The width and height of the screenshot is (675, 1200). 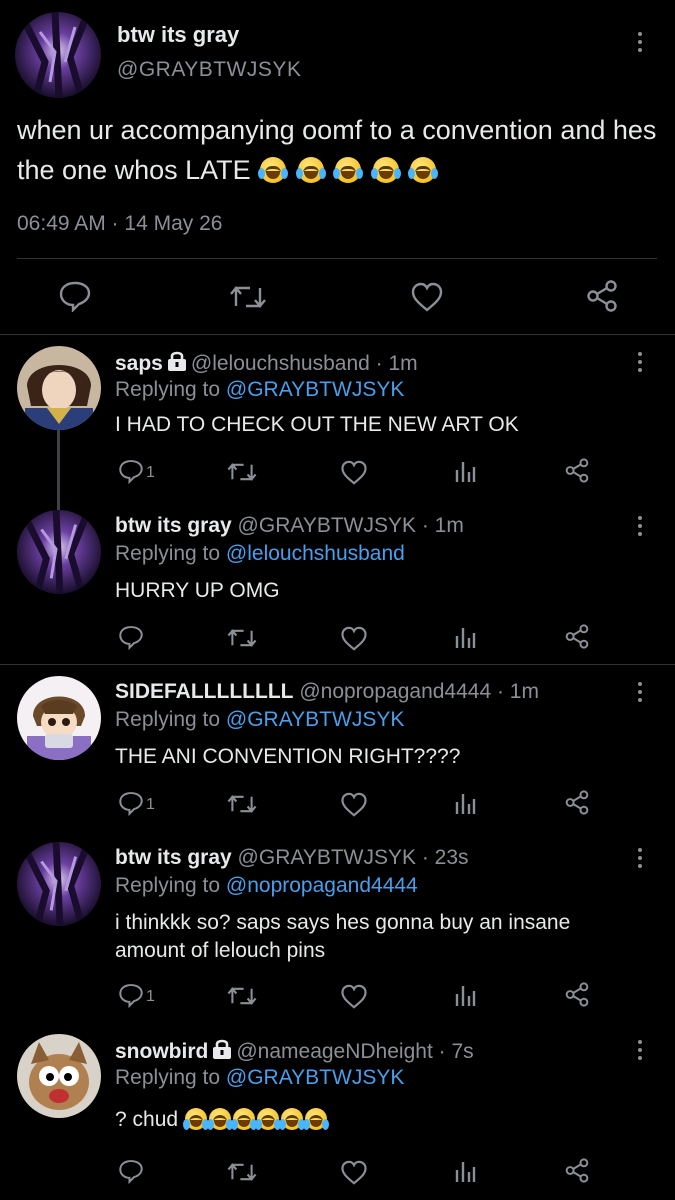 I want to click on tweet-actions, so click(x=337, y=293).